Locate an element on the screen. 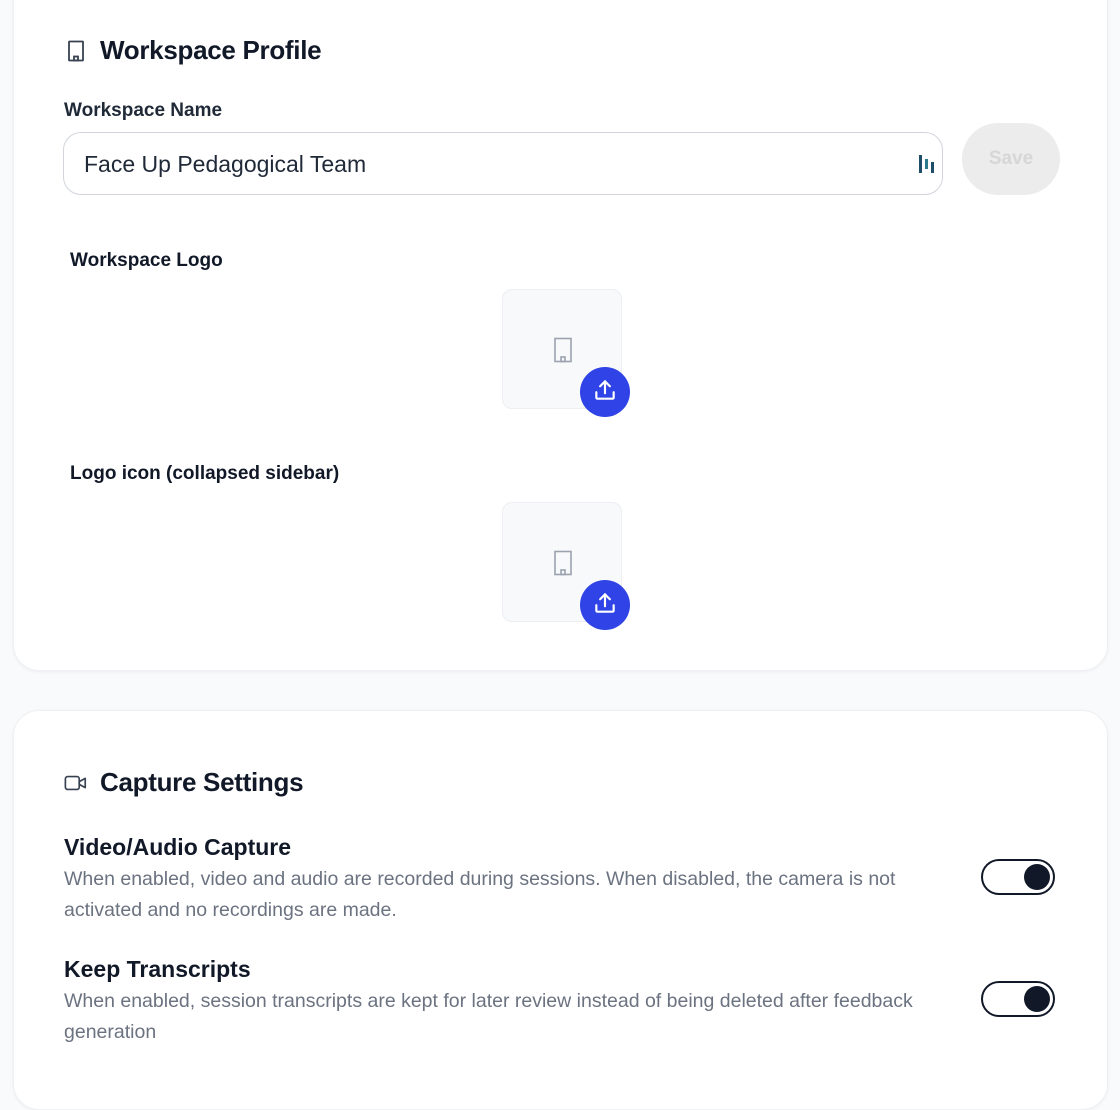 The height and width of the screenshot is (1110, 1120). workspace-name-label: Workspace Name is located at coordinates (143, 110).